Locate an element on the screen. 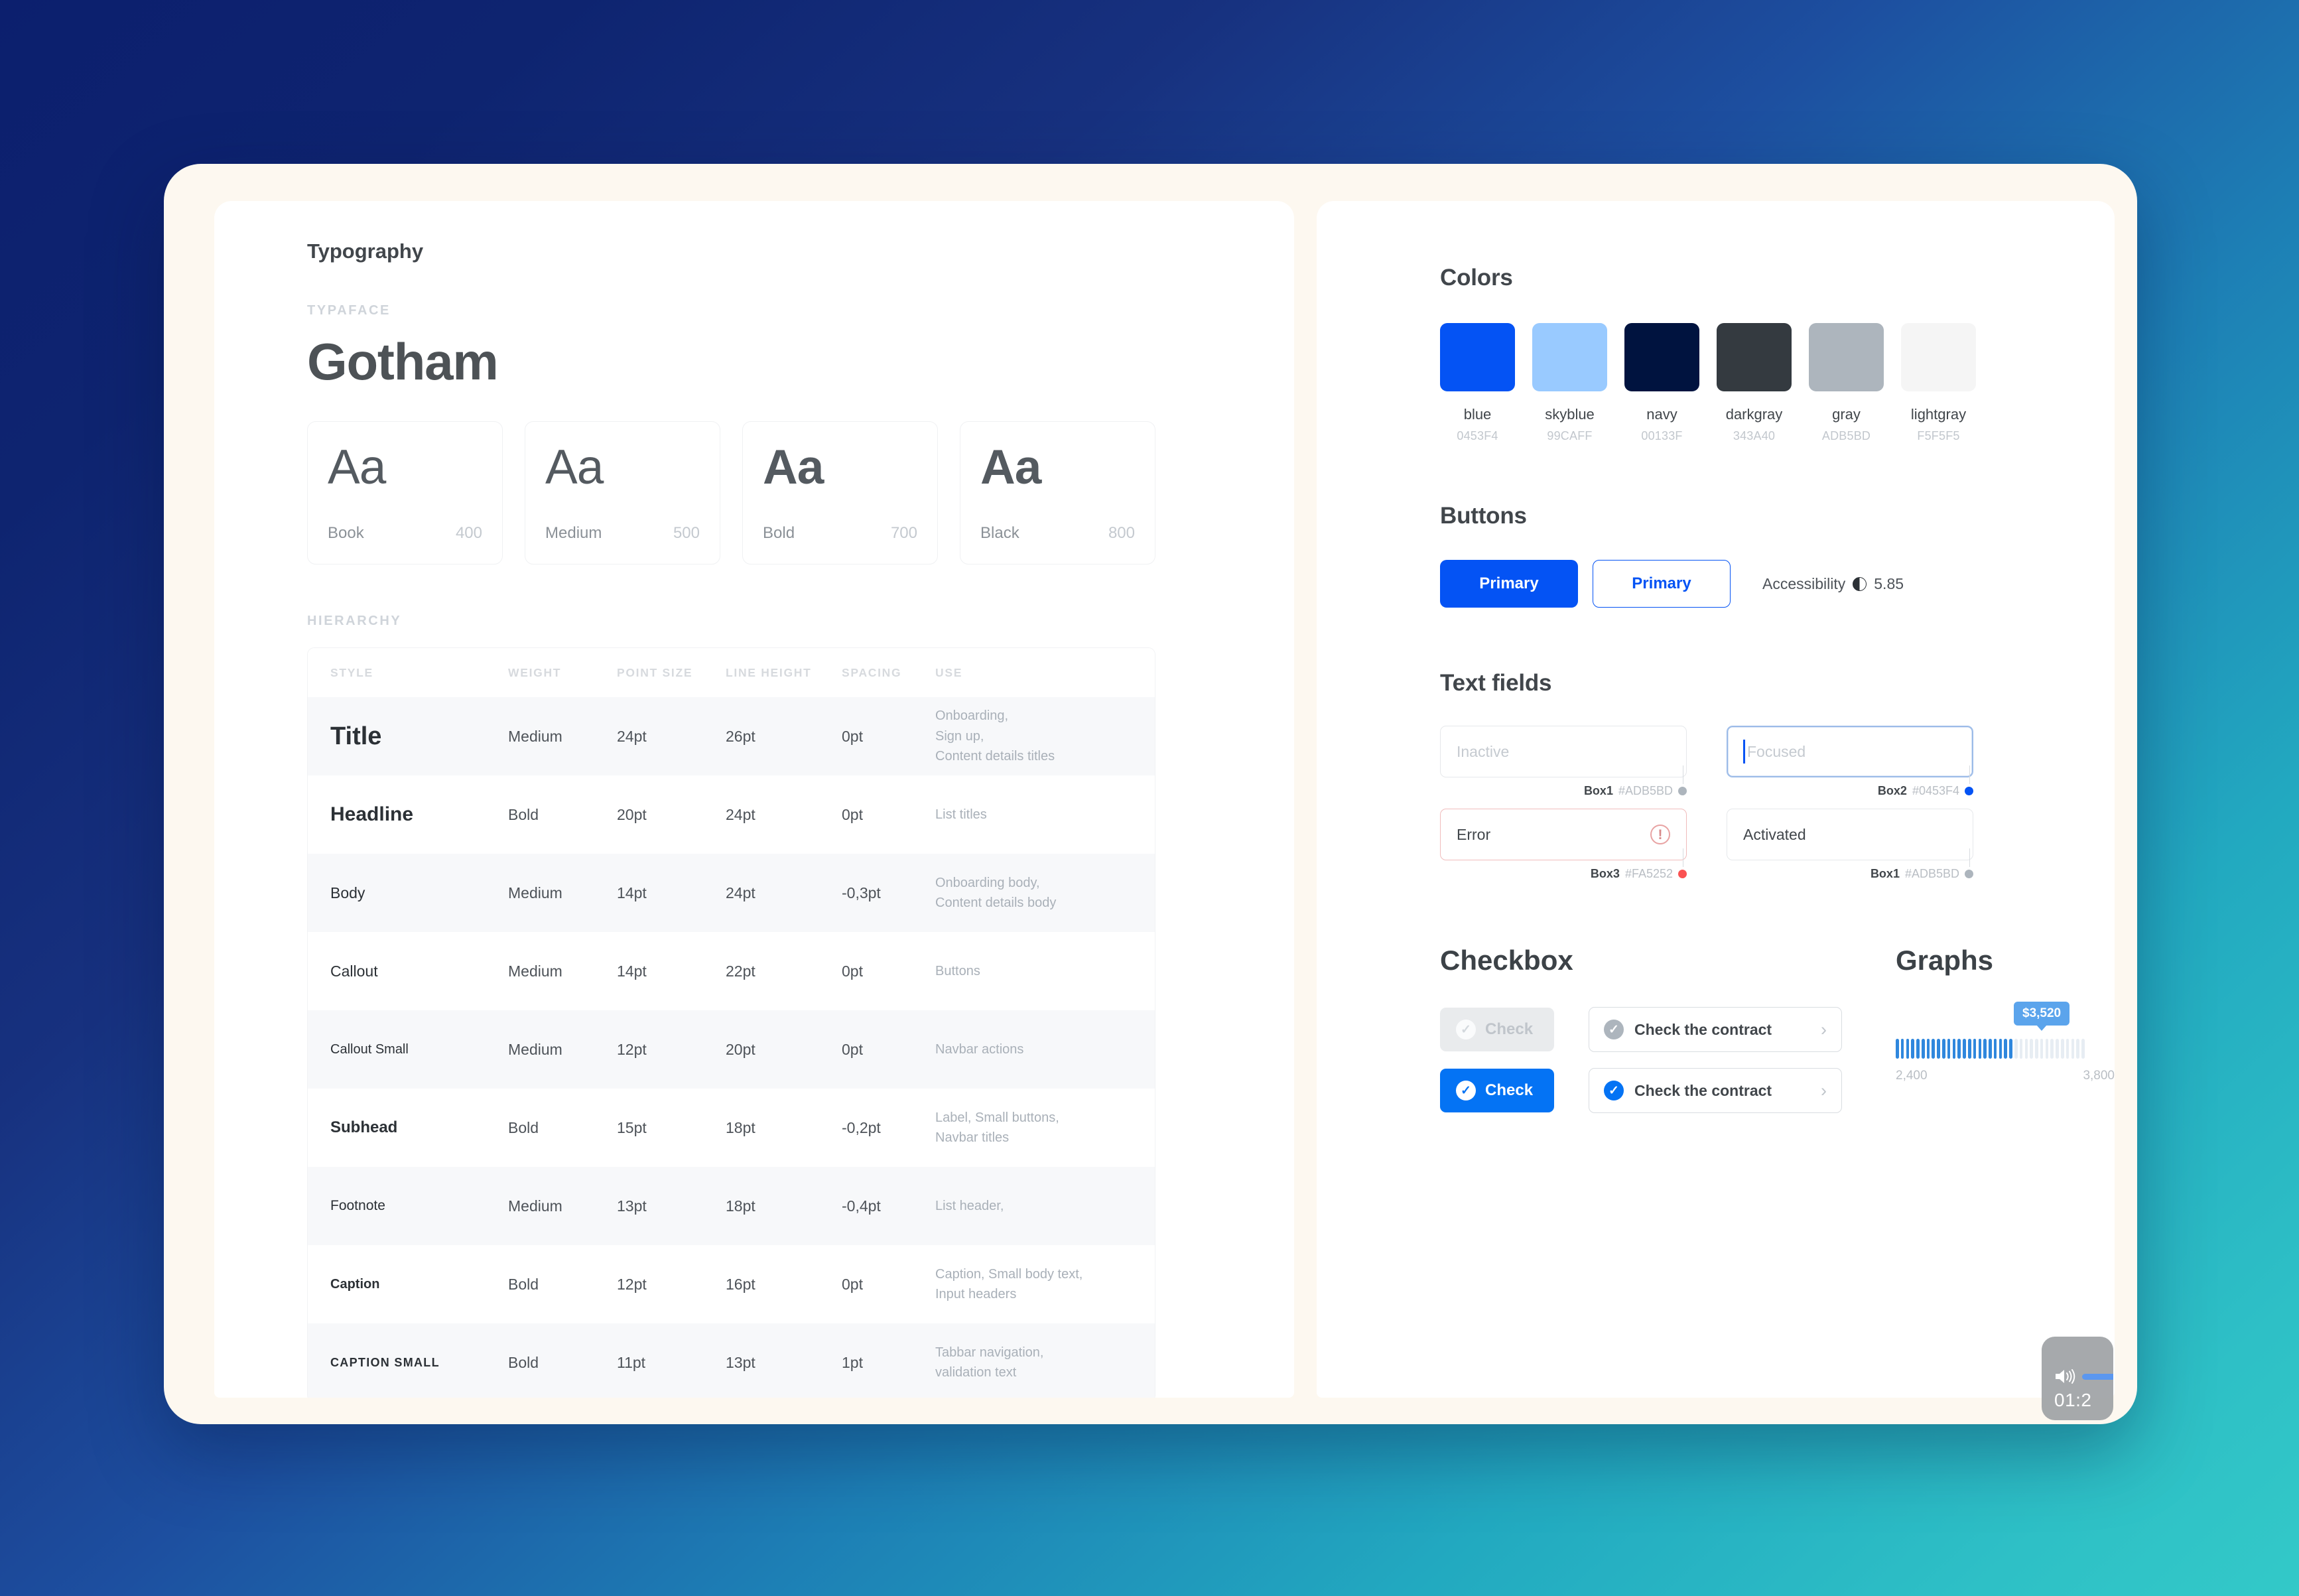 This screenshot has height=1596, width=2299. color-swatch-blue: blue 0453F4 is located at coordinates (1477, 383).